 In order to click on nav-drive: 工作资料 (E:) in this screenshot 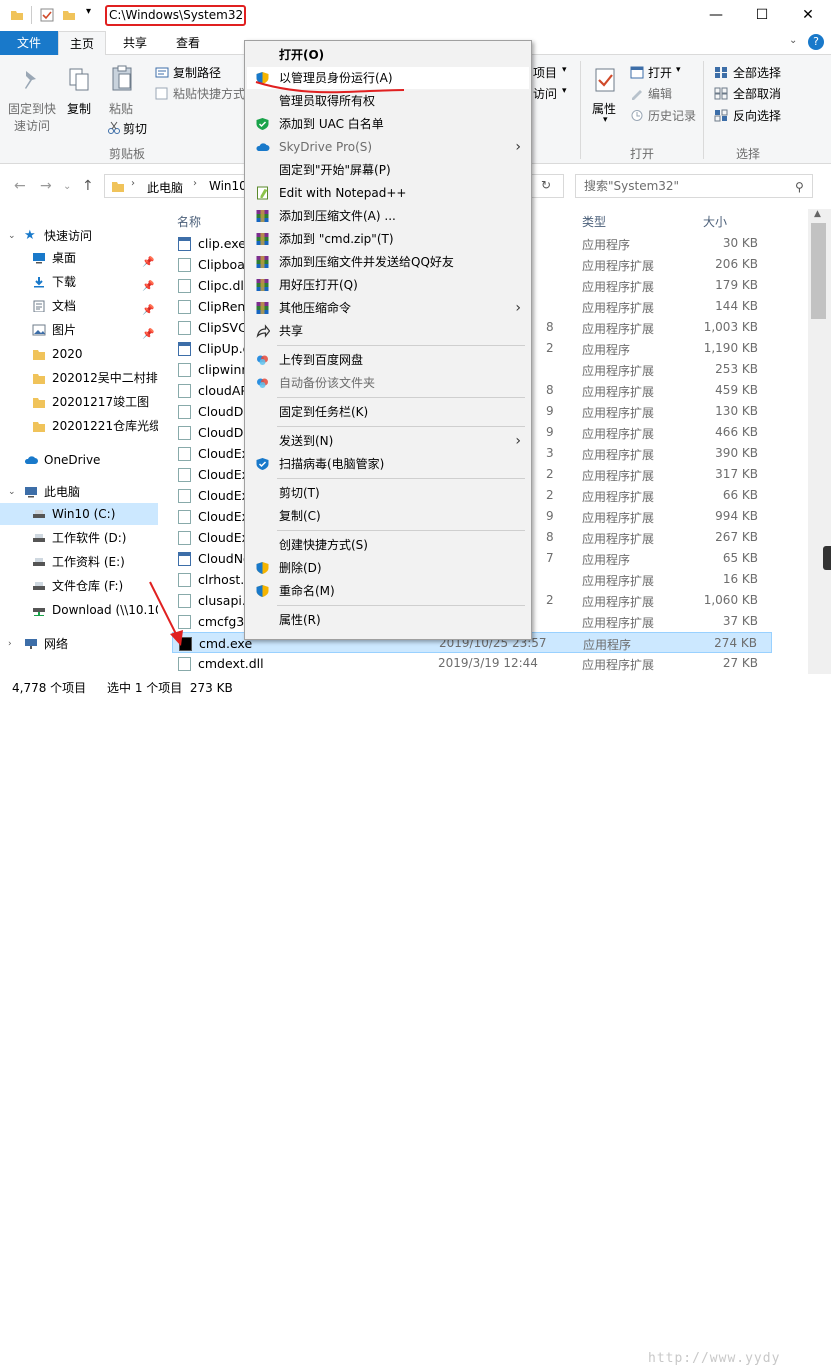, I will do `click(79, 562)`.